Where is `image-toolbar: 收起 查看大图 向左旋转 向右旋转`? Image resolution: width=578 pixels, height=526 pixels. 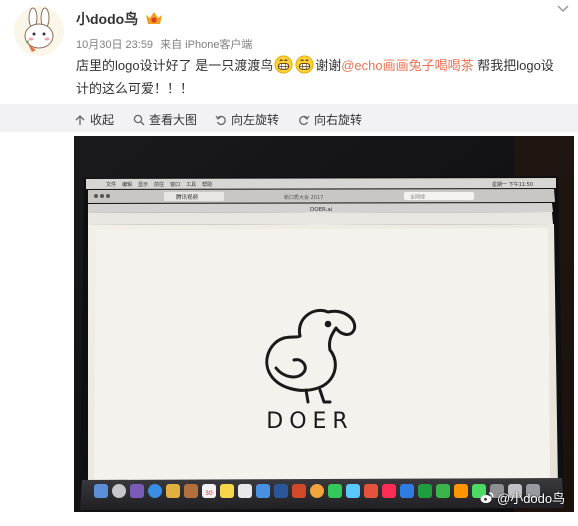
image-toolbar: 收起 查看大图 向左旋转 向右旋转 is located at coordinates (289, 118).